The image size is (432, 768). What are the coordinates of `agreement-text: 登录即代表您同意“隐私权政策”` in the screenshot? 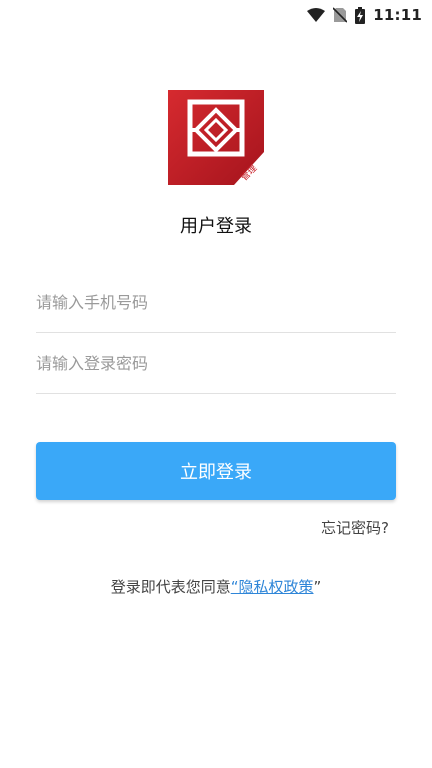 It's located at (216, 586).